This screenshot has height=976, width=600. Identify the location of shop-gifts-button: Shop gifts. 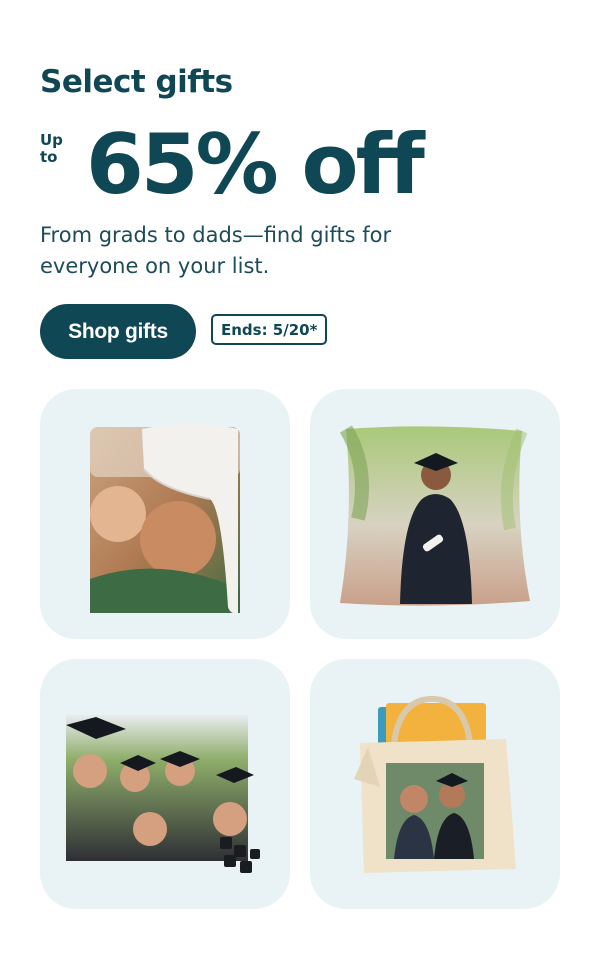
(118, 331).